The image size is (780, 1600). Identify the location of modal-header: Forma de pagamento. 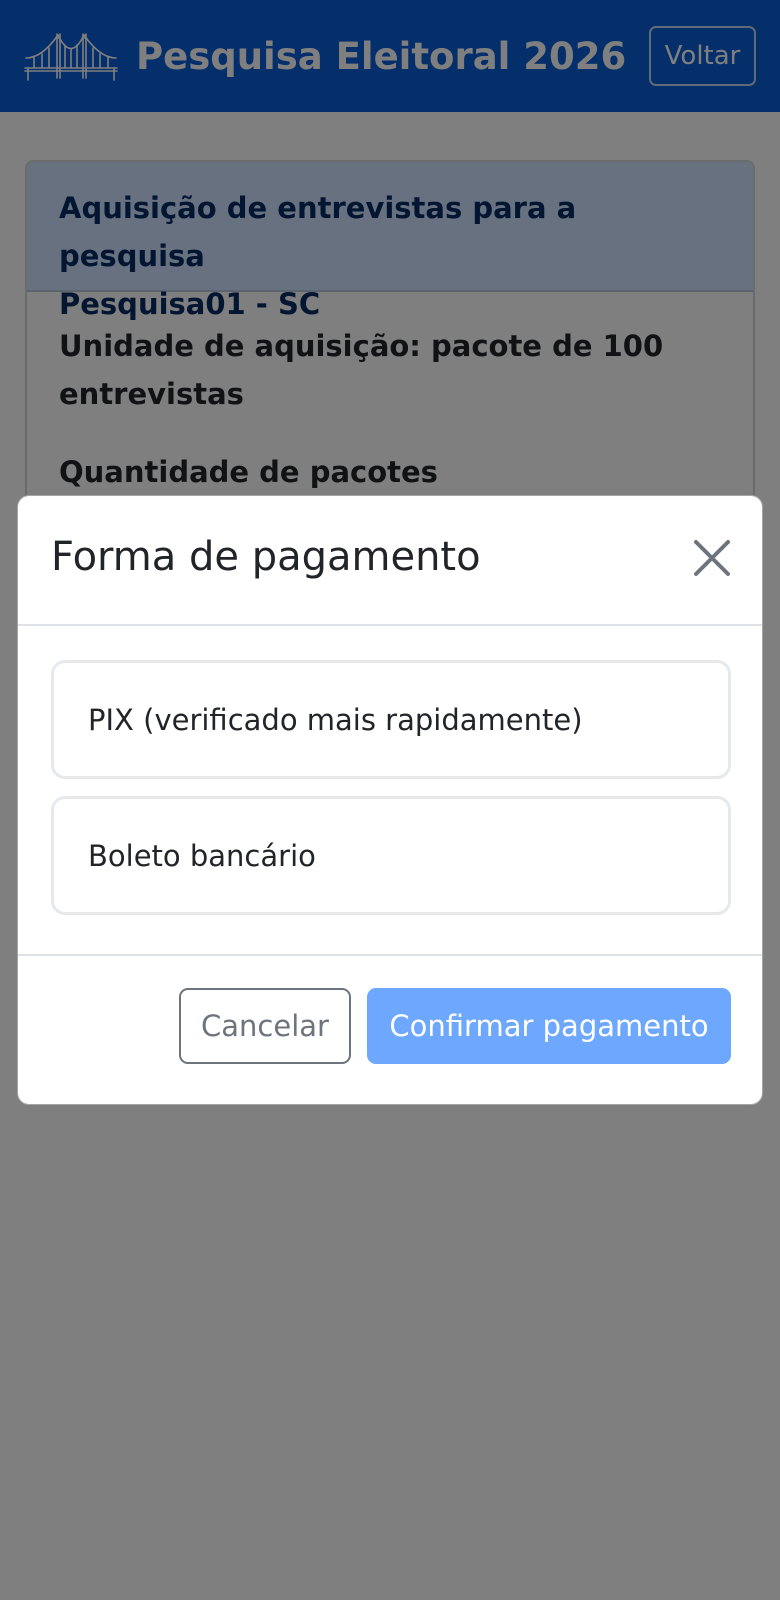
(390, 561).